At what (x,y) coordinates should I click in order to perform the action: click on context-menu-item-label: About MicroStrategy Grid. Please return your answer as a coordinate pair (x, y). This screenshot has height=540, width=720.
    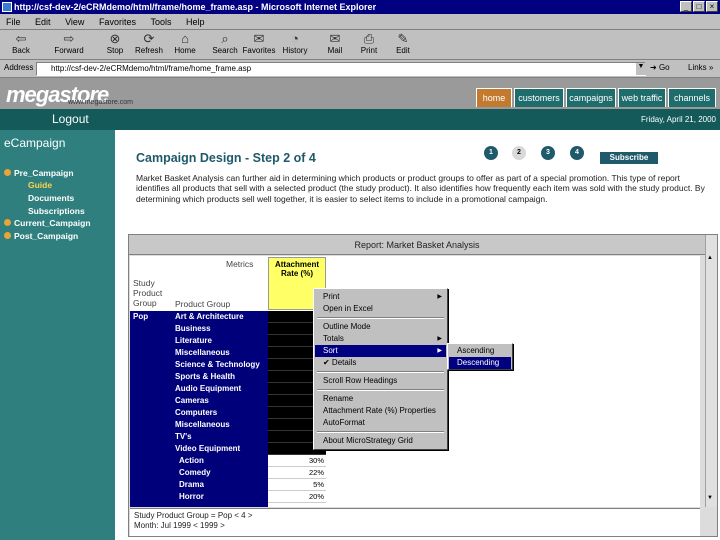
    Looking at the image, I should click on (368, 440).